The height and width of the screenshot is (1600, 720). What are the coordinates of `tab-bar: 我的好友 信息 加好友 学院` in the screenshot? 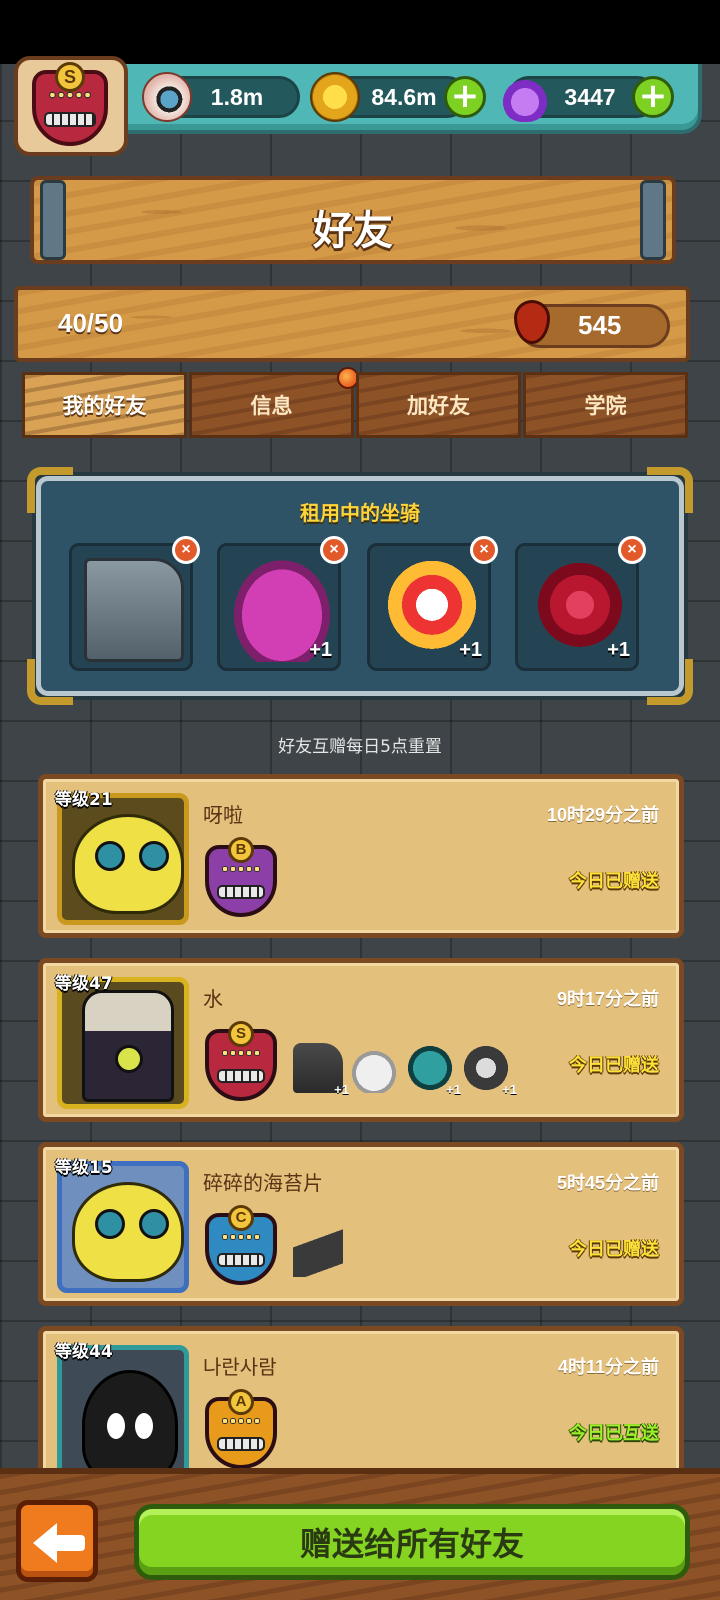 It's located at (356, 402).